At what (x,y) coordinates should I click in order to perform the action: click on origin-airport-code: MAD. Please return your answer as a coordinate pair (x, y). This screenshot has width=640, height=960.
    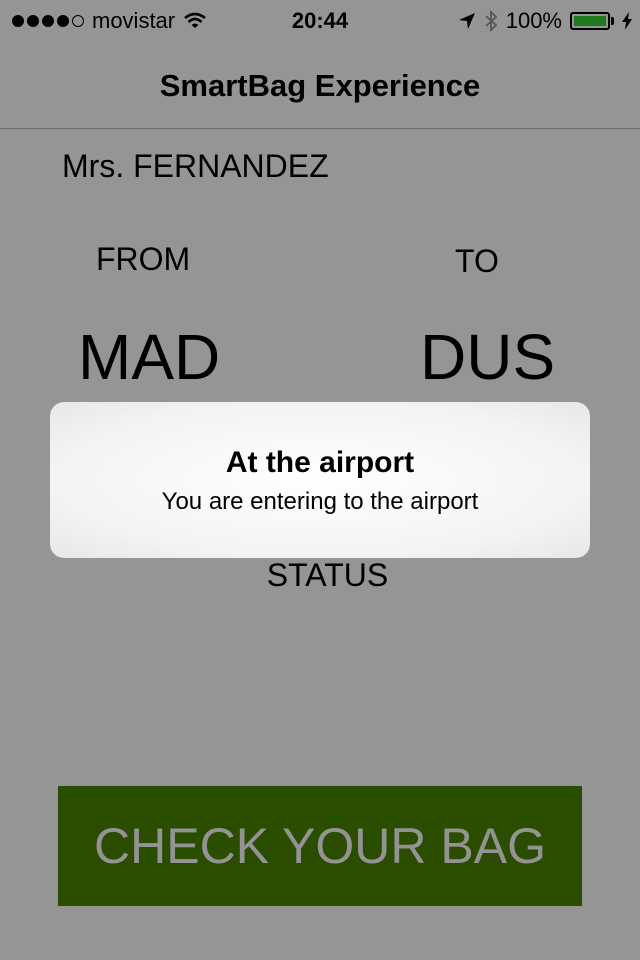
    Looking at the image, I should click on (149, 357).